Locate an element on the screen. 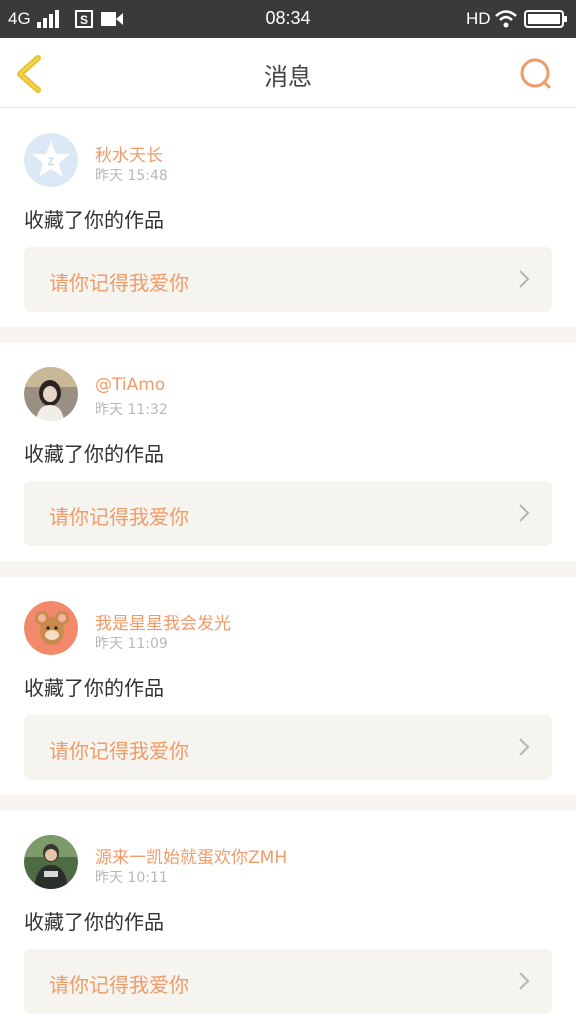  sender-name: 秋水天长 is located at coordinates (129, 153).